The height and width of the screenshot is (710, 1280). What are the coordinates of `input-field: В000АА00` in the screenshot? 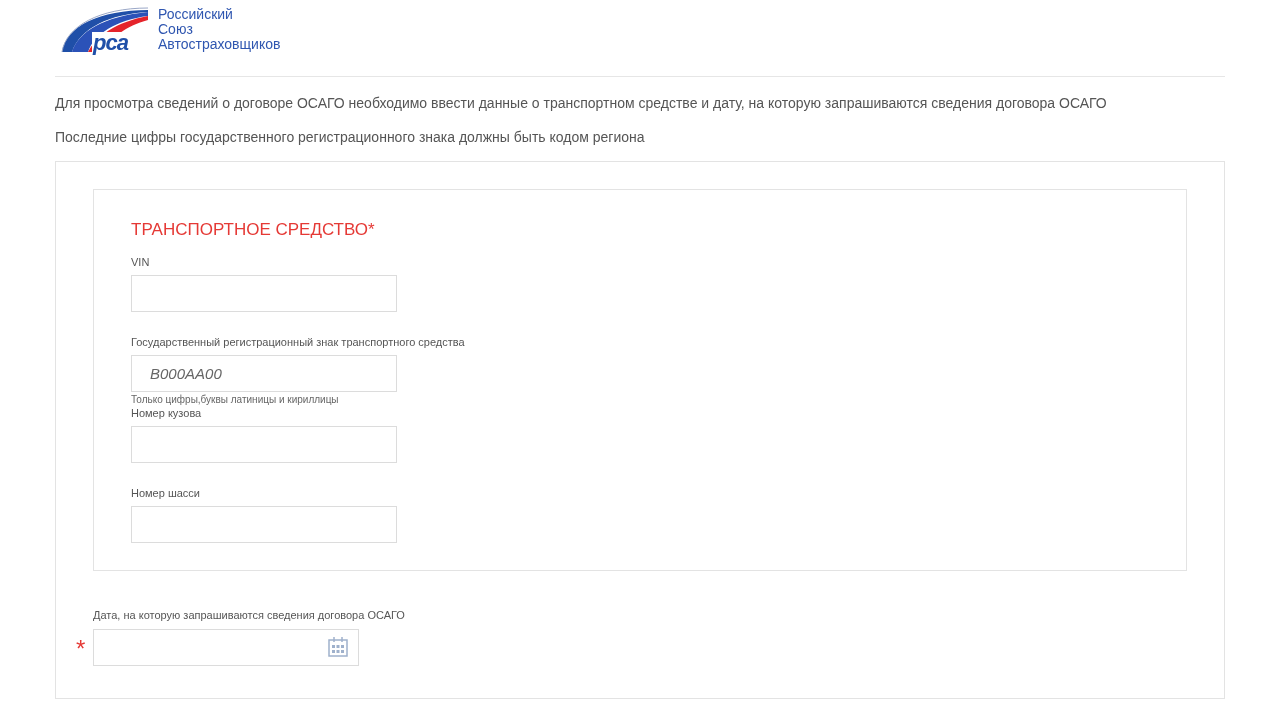 It's located at (264, 373).